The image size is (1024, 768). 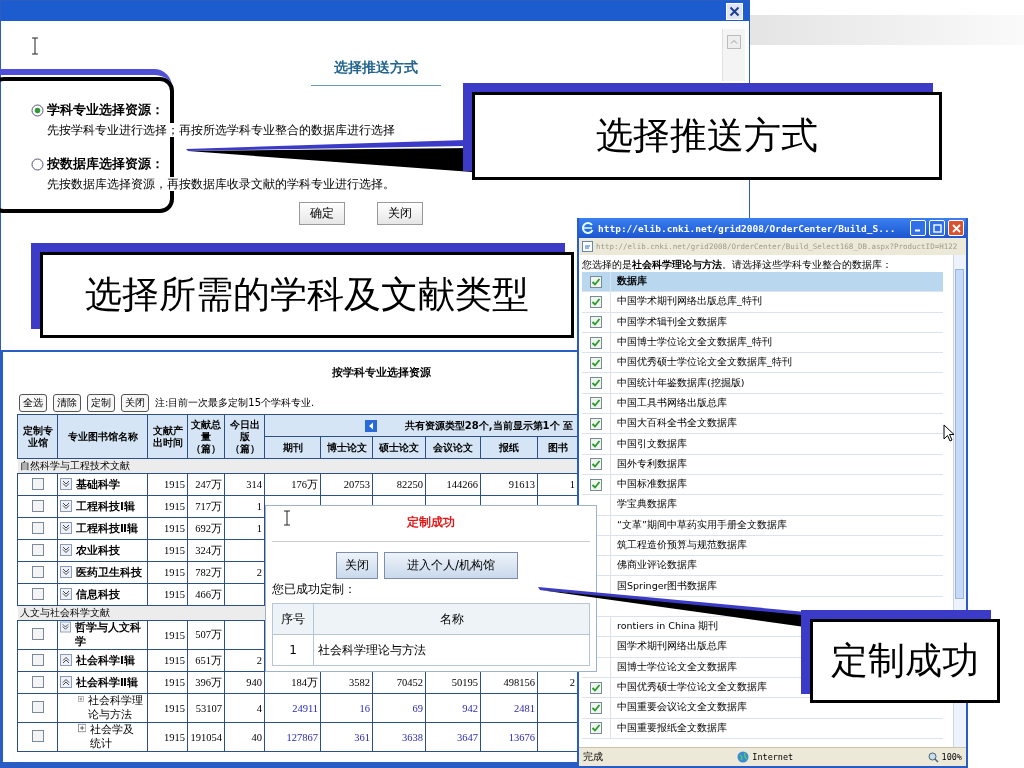 I want to click on database-name: “文革”期间中草药实用手册全文数据库, so click(x=701, y=524).